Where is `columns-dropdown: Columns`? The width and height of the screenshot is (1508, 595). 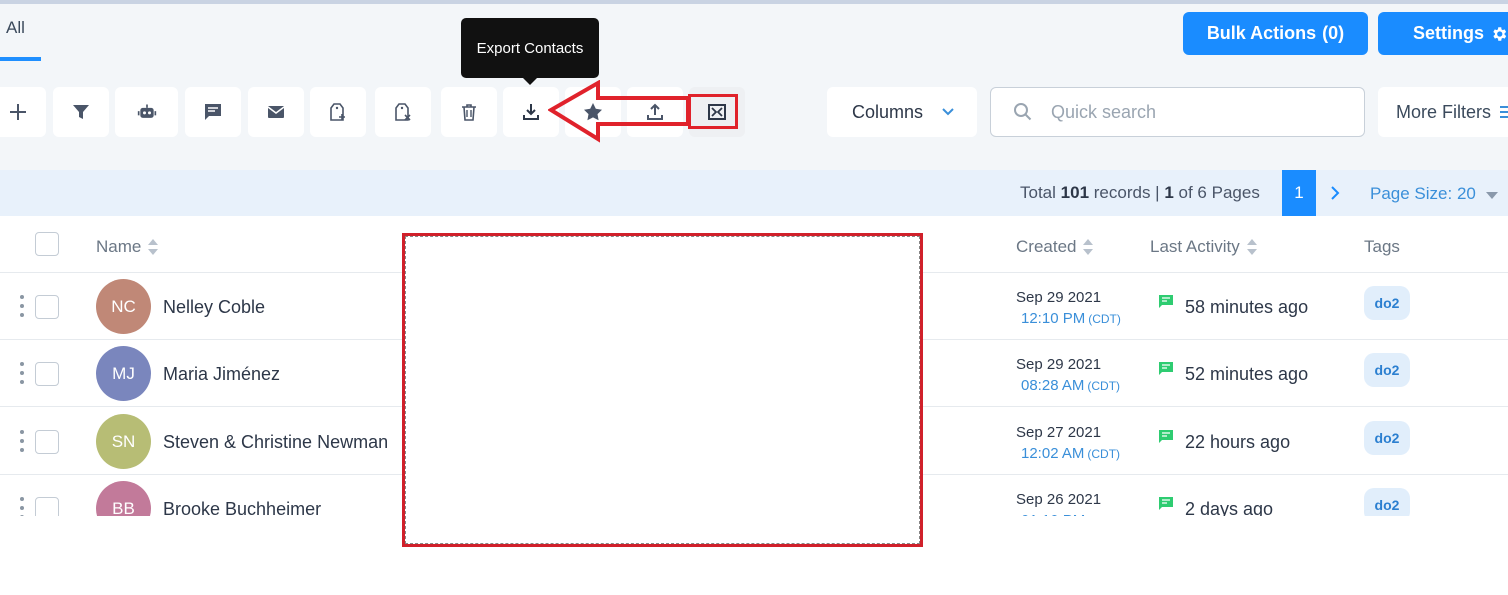
columns-dropdown: Columns is located at coordinates (902, 112).